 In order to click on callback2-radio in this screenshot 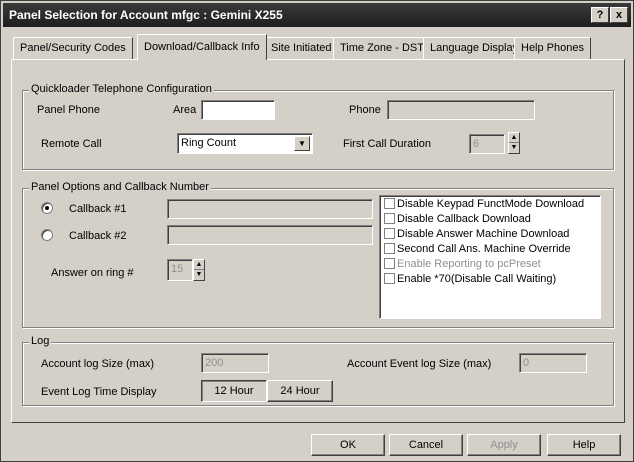, I will do `click(47, 235)`.